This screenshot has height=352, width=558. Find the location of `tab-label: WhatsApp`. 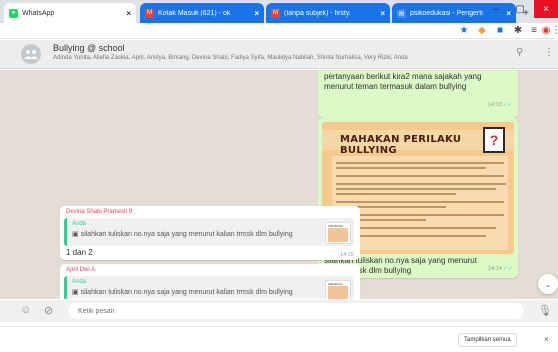

tab-label: WhatsApp is located at coordinates (38, 13).